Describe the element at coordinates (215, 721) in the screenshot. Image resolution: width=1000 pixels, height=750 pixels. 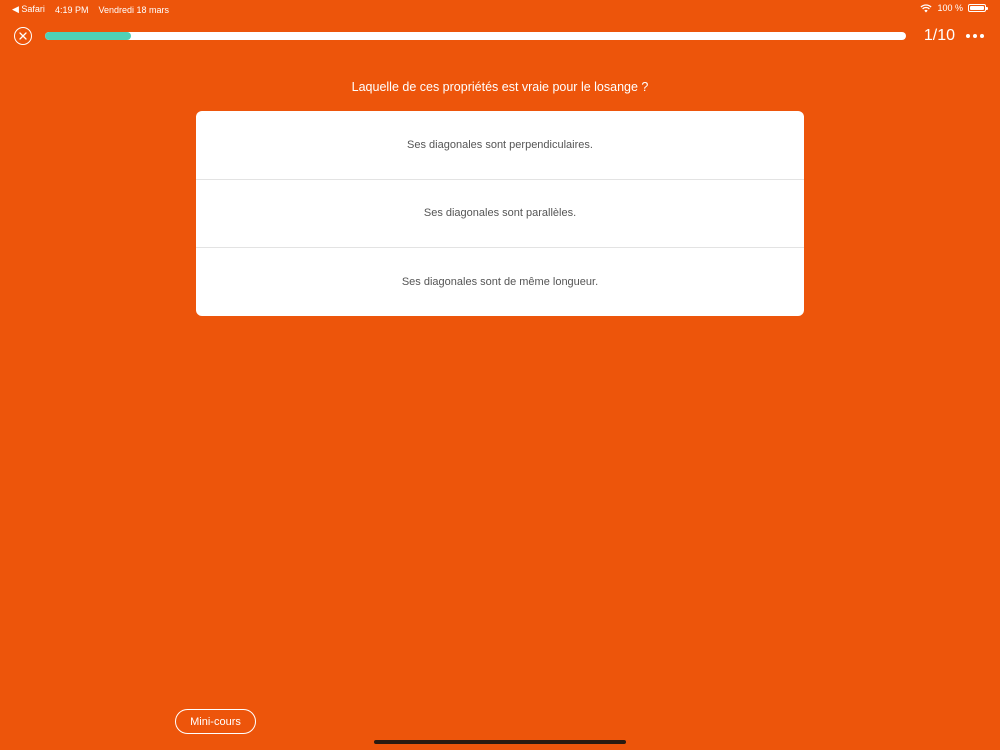
I see `mini-cours-button: Mini-cours` at that location.